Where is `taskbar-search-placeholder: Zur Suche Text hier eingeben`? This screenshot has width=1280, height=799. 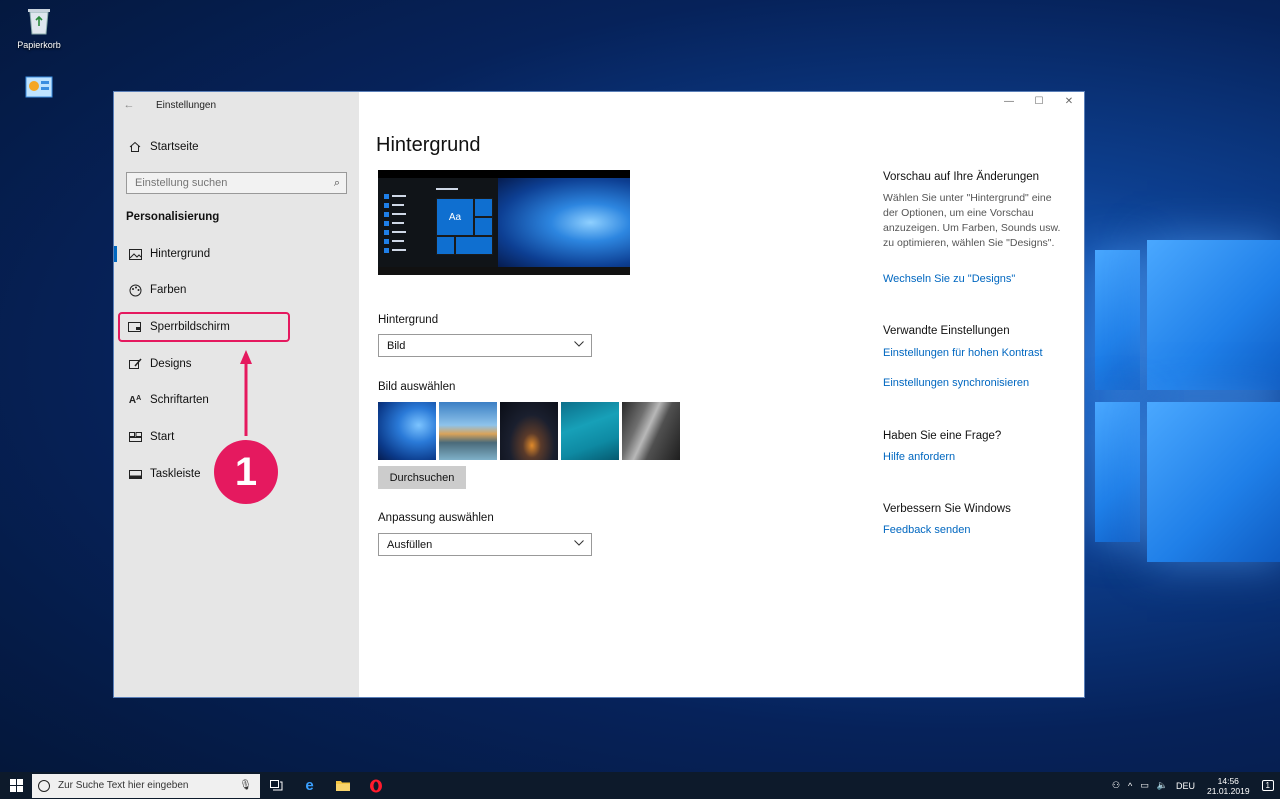
taskbar-search-placeholder: Zur Suche Text hier eingeben is located at coordinates (123, 785).